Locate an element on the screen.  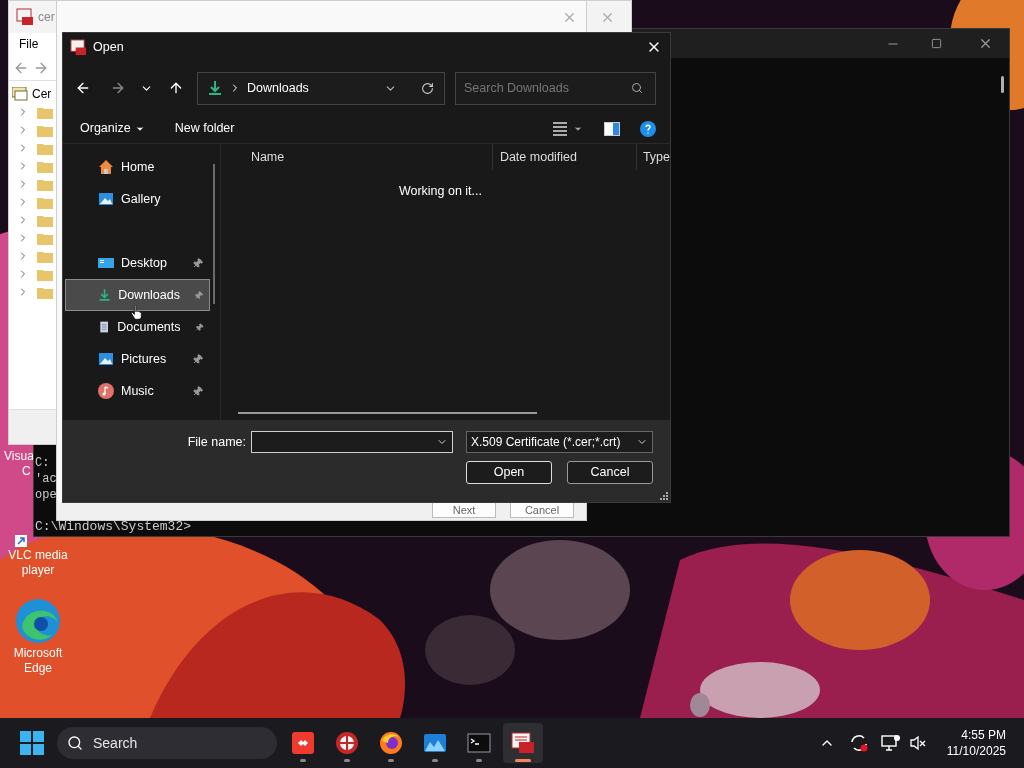
back-icon is located at coordinates (83, 88).